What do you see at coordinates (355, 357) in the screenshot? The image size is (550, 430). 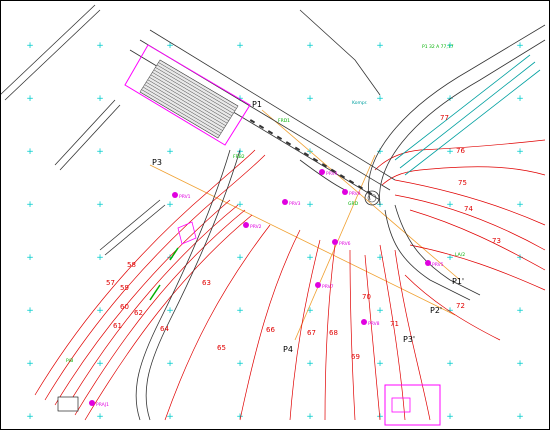 I see `contour-label: 69` at bounding box center [355, 357].